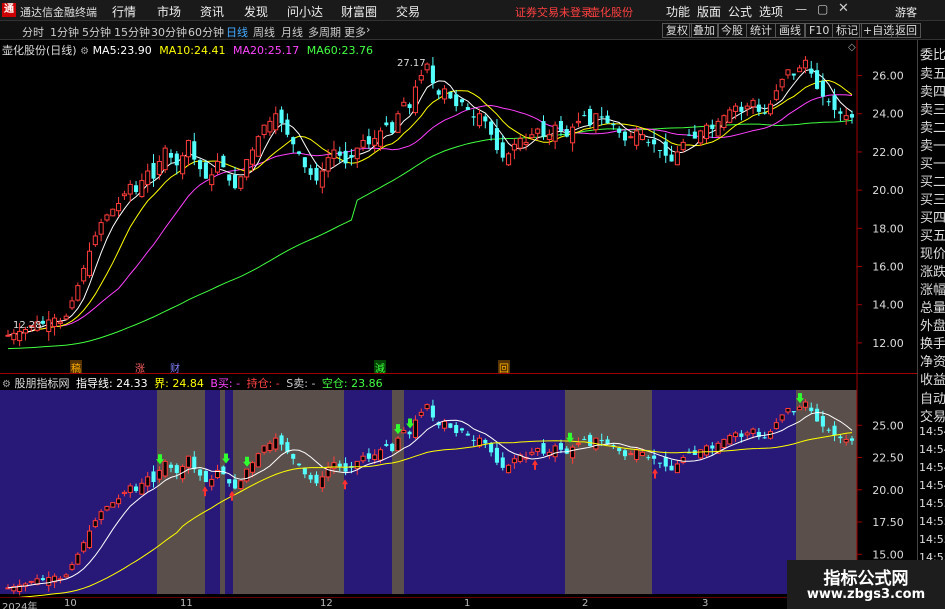 Image resolution: width=945 pixels, height=609 pixels. Describe the element at coordinates (704, 30) in the screenshot. I see `overlay-button: 叠加` at that location.